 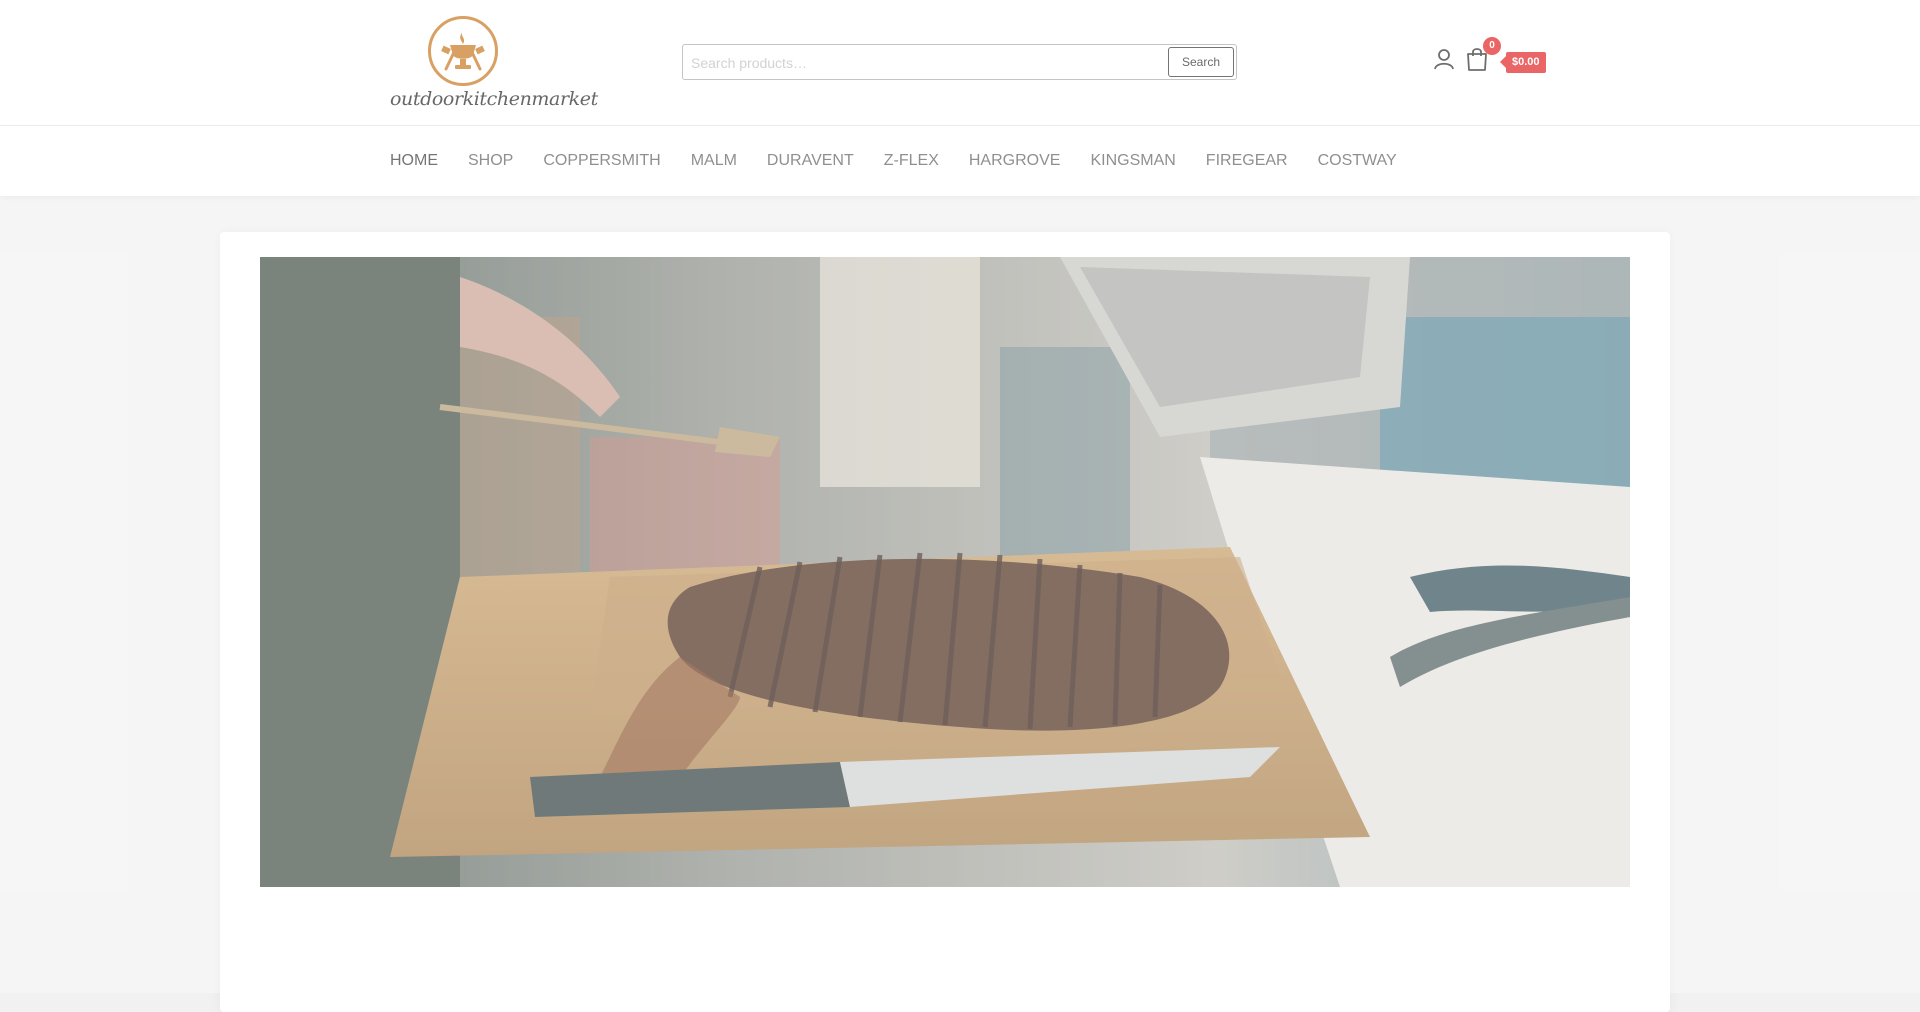 What do you see at coordinates (414, 161) in the screenshot?
I see `nav-item-home: HOME` at bounding box center [414, 161].